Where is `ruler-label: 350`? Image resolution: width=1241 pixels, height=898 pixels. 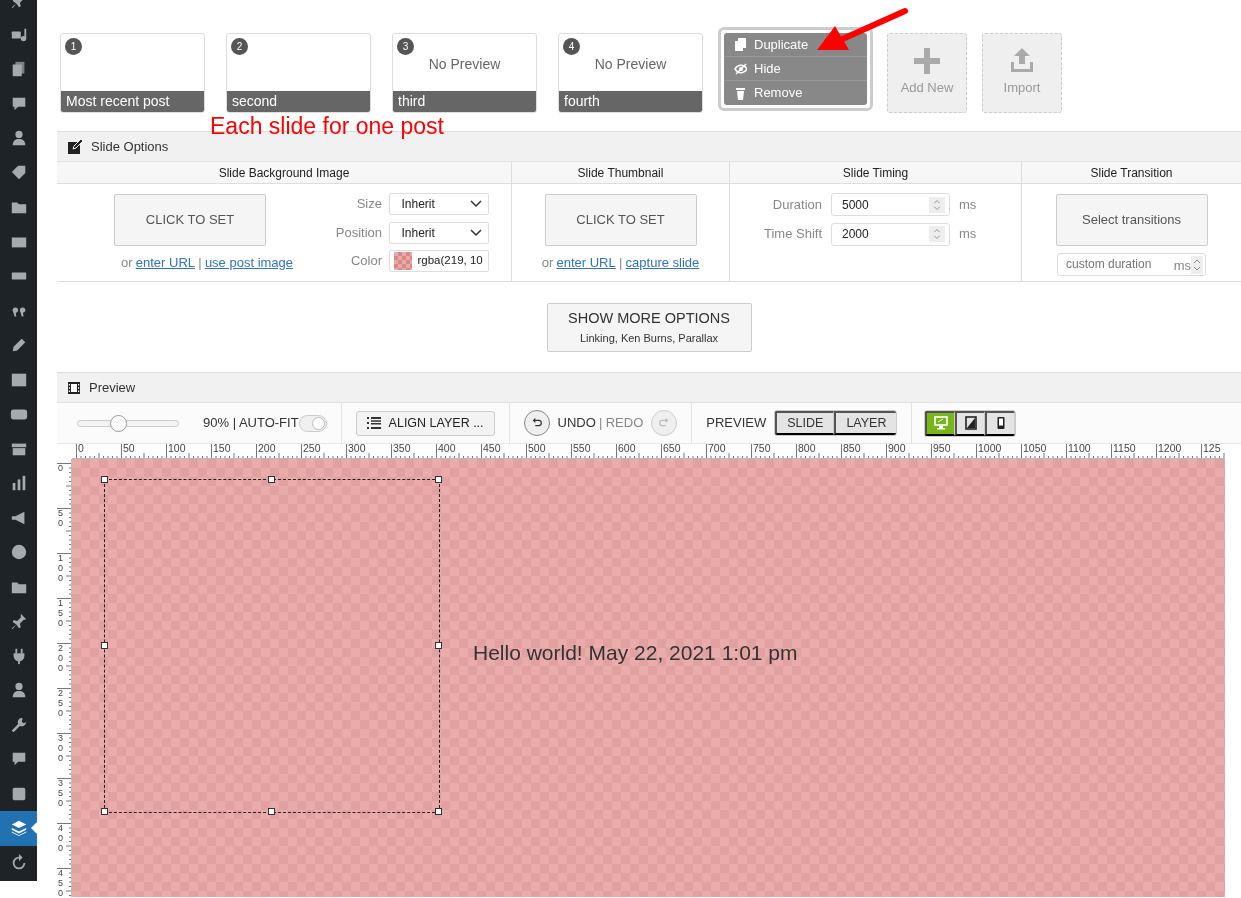
ruler-label: 350 is located at coordinates (402, 449).